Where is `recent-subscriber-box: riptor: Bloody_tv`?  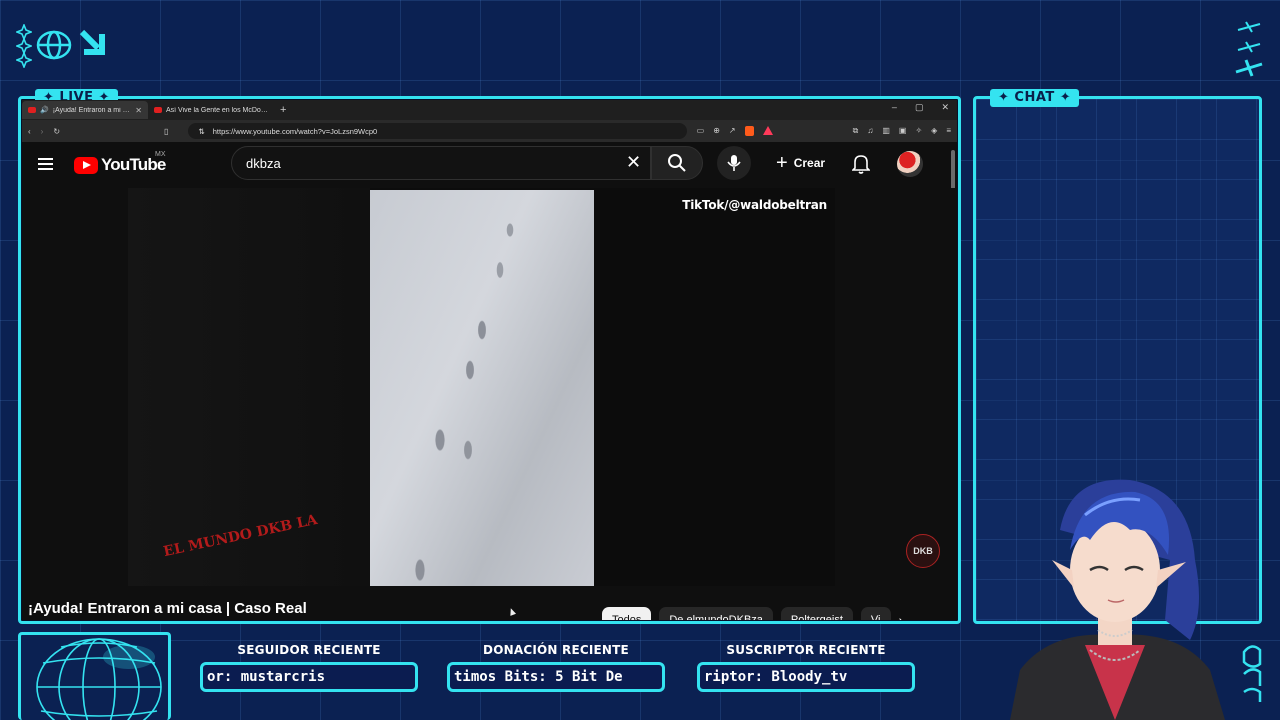 recent-subscriber-box: riptor: Bloody_tv is located at coordinates (806, 677).